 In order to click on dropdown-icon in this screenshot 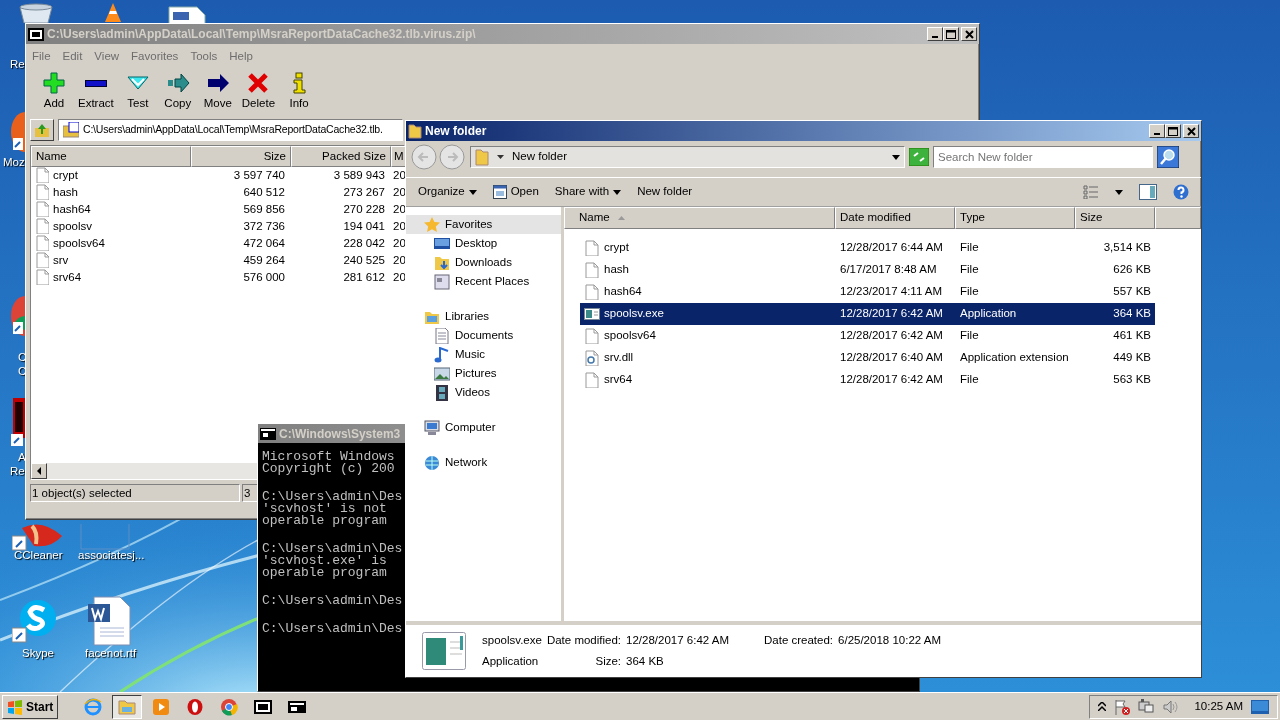, I will do `click(896, 157)`.